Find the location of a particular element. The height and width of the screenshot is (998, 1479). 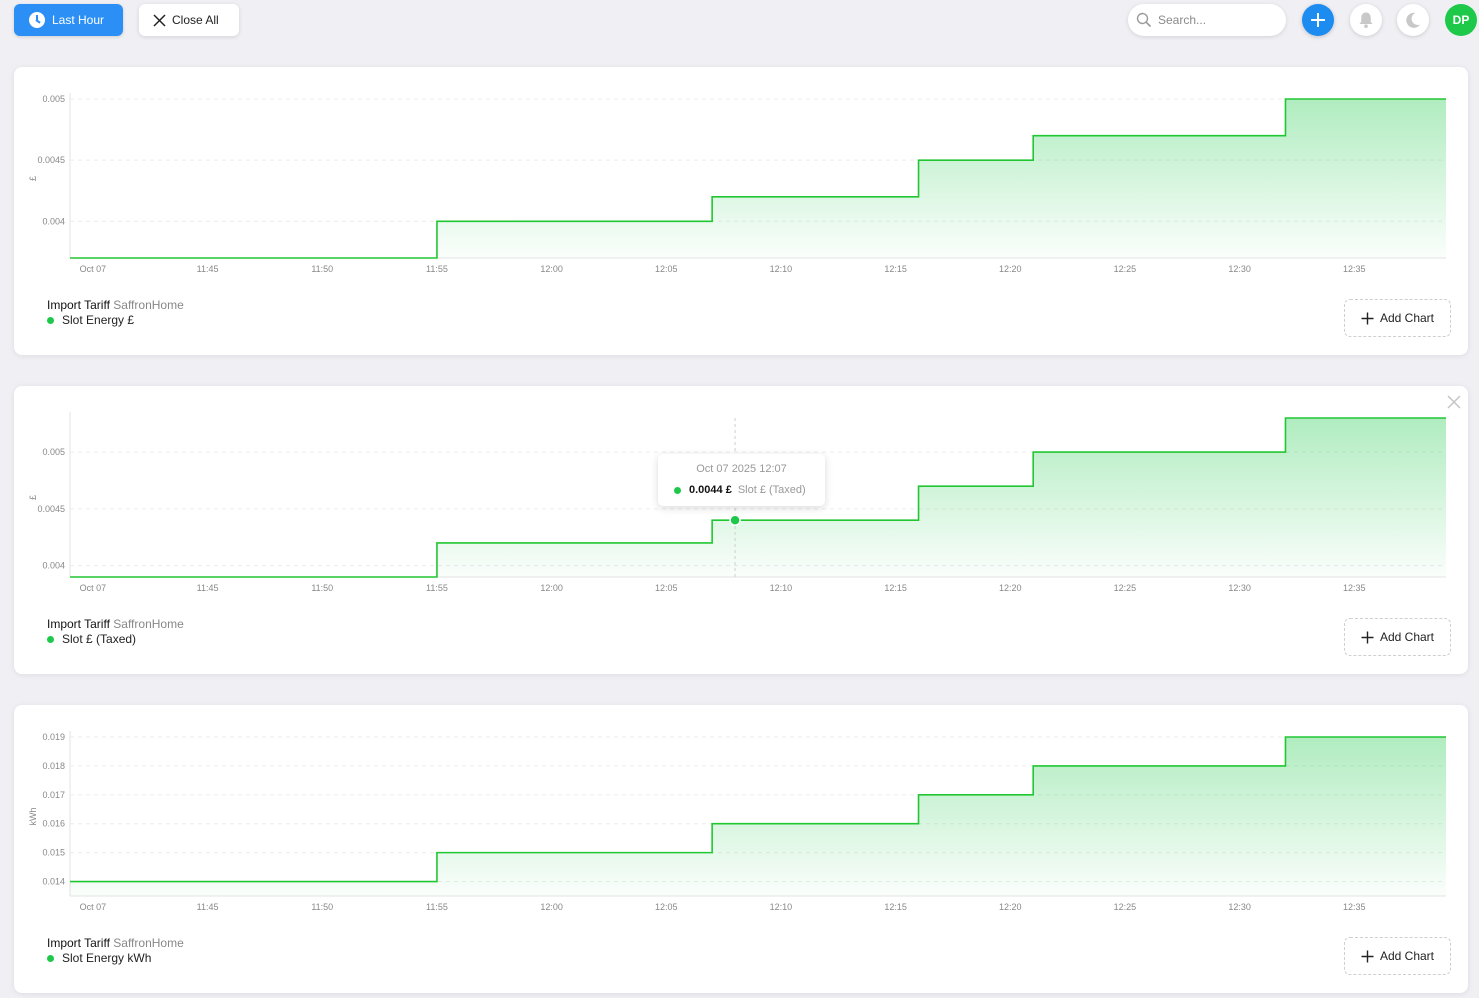

add-chart-label: Add Chart is located at coordinates (1407, 956).